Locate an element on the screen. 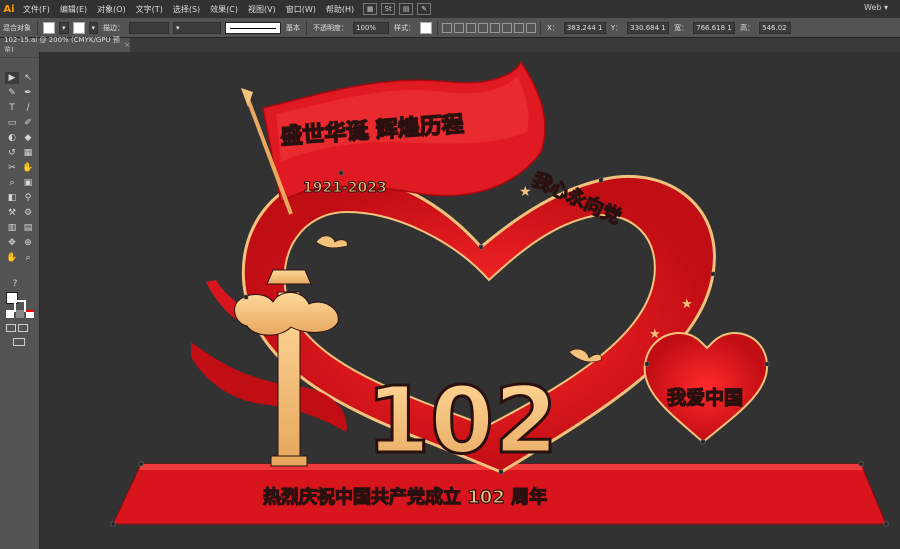  color-mode-icon is located at coordinates (10, 314).